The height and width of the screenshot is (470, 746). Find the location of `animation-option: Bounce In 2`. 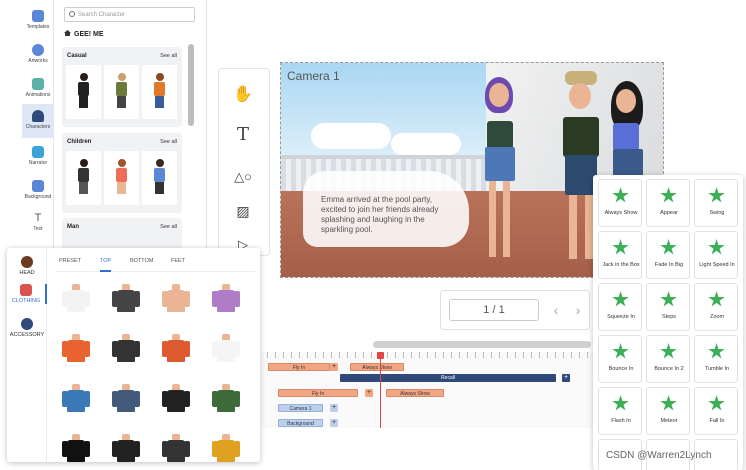

animation-option: Bounce In 2 is located at coordinates (668, 359).